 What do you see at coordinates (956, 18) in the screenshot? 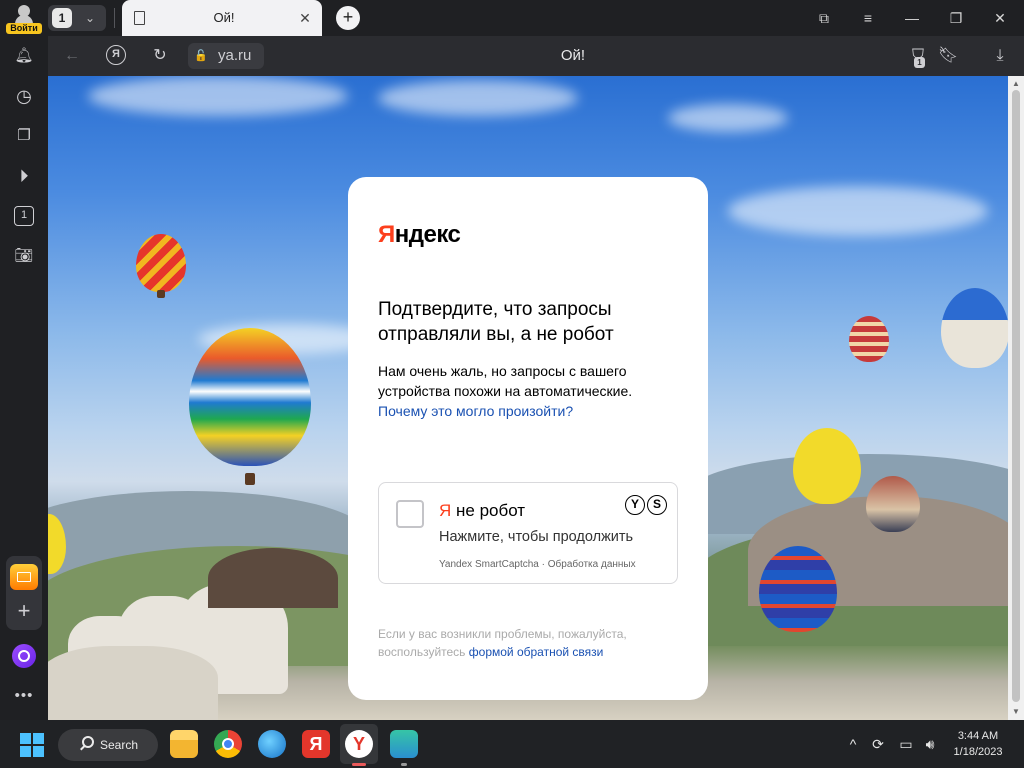
I see `restore-button: ❐` at bounding box center [956, 18].